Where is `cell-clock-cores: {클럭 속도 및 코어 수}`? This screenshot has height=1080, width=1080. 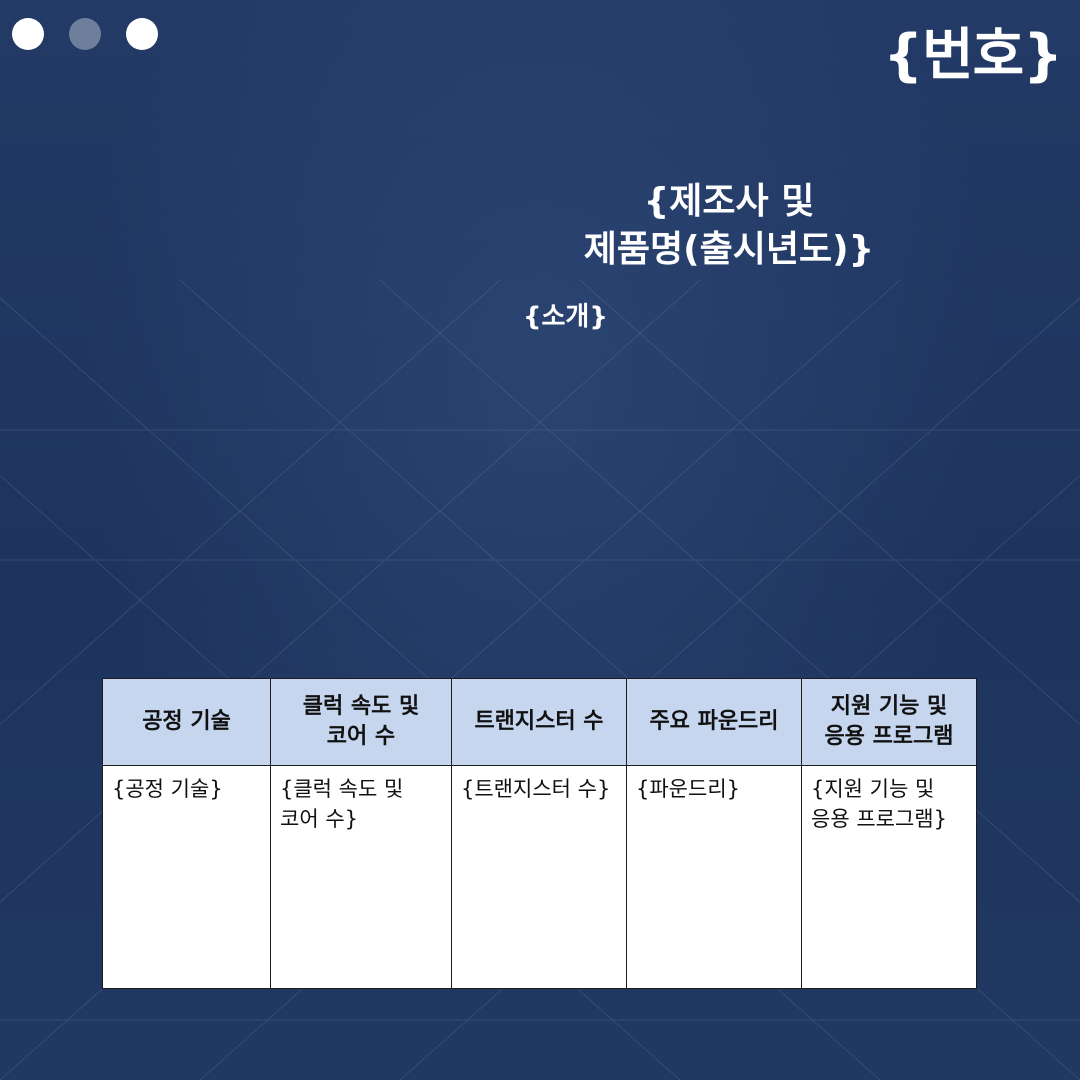 cell-clock-cores: {클럭 속도 및 코어 수} is located at coordinates (361, 877).